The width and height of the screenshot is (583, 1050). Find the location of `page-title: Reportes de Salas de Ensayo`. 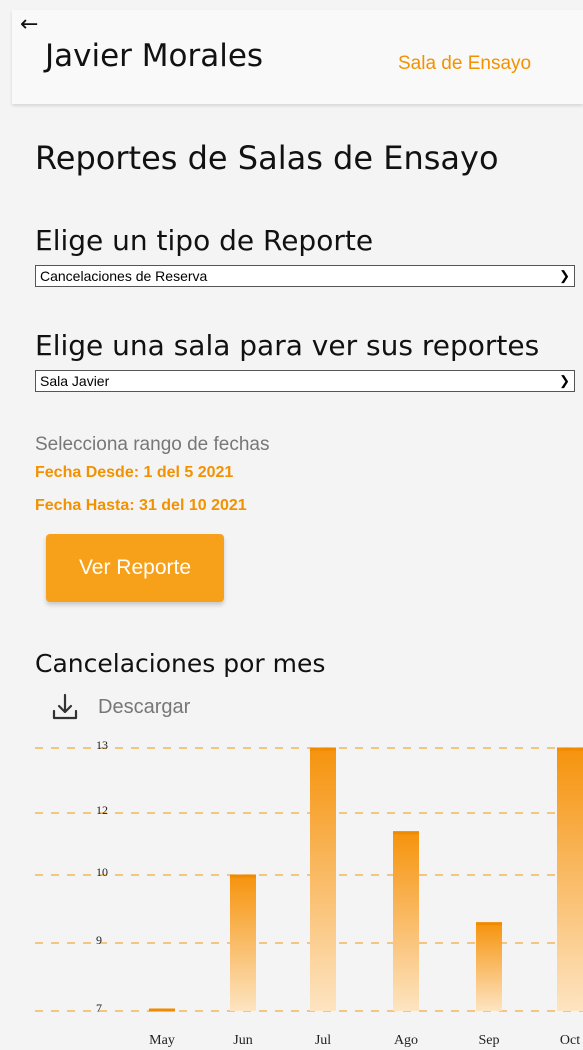

page-title: Reportes de Salas de Ensayo is located at coordinates (267, 158).